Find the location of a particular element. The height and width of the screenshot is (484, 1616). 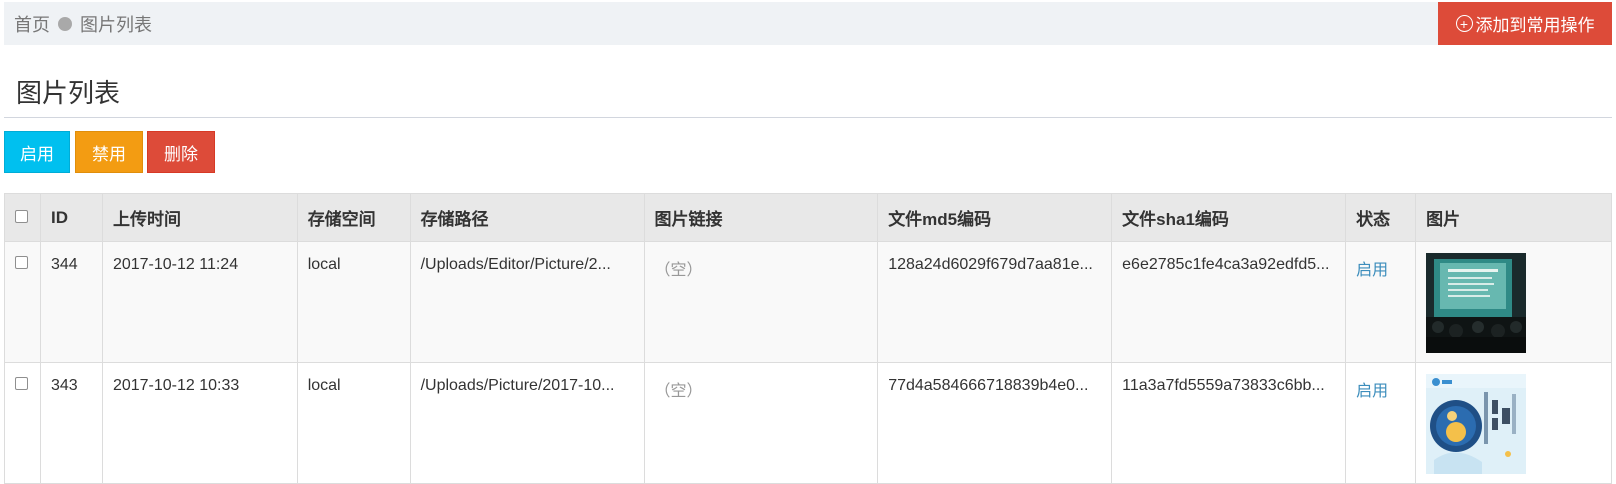

photo-thumbnail-icon is located at coordinates (1476, 303).